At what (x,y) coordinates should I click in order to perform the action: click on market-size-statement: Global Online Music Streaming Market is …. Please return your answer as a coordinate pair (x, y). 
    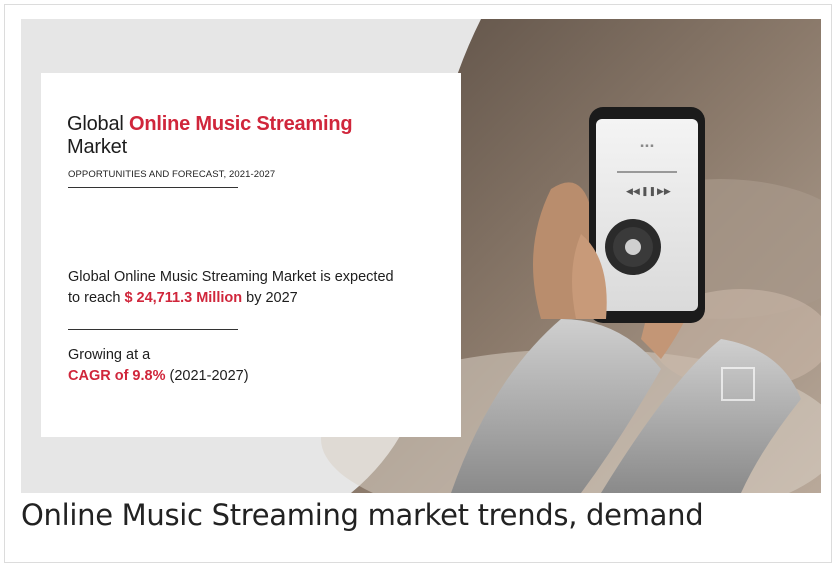
    Looking at the image, I should click on (233, 288).